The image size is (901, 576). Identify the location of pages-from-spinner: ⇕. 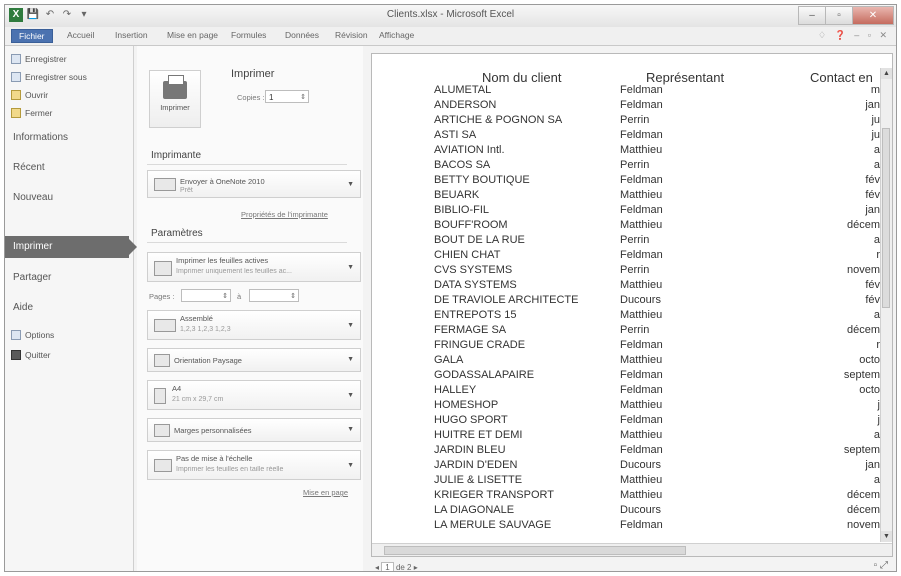
(206, 295).